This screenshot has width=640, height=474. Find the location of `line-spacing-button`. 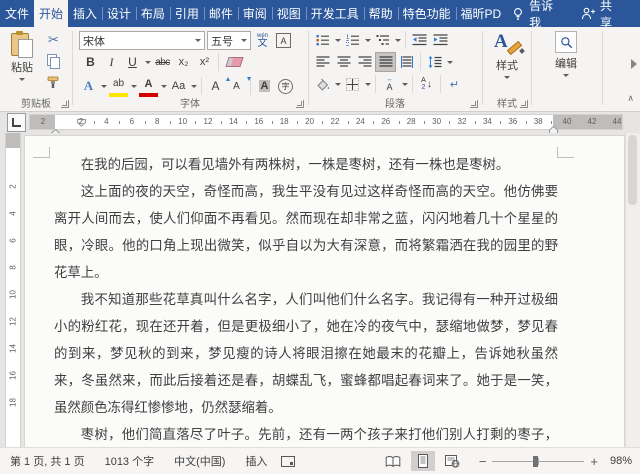

line-spacing-button is located at coordinates (434, 62).